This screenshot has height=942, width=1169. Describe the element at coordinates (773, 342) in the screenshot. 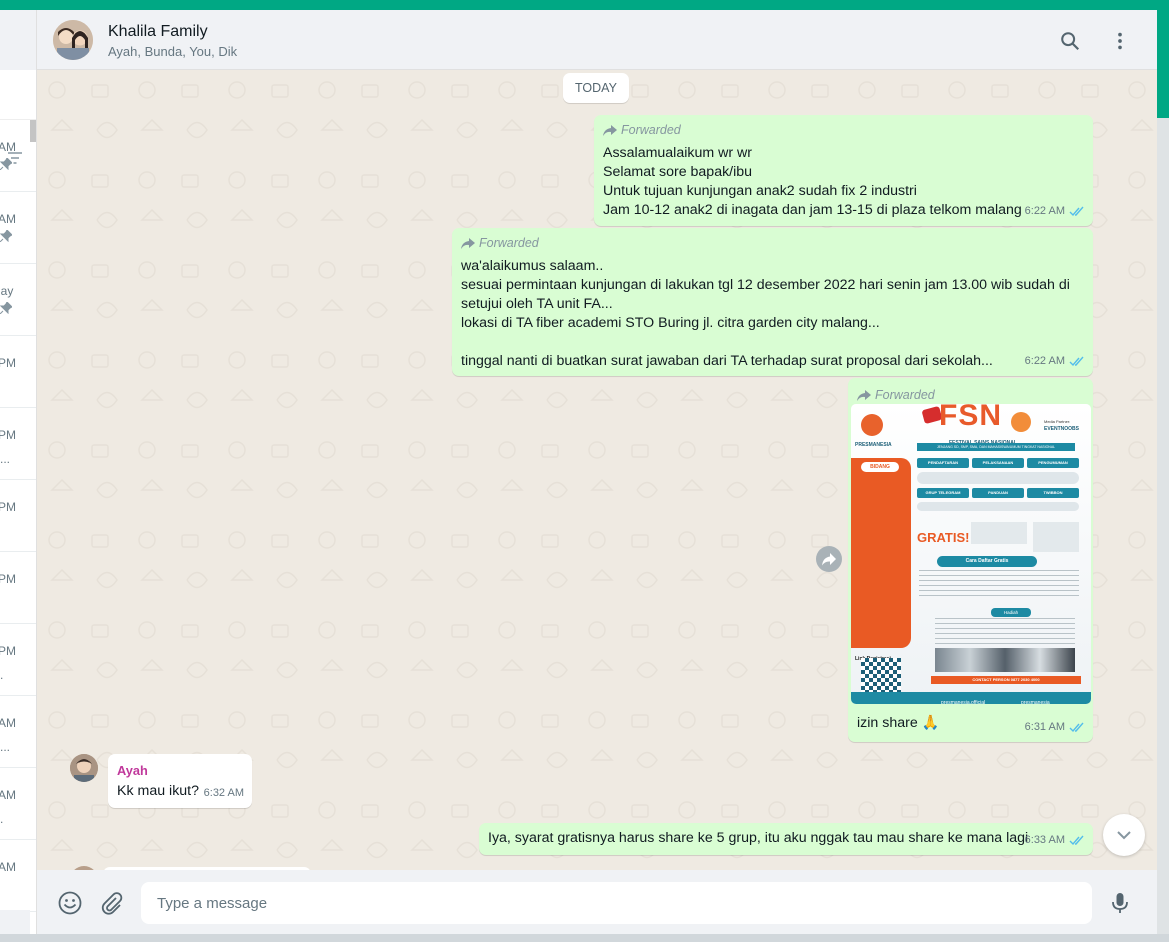

I see `message-text-line` at that location.